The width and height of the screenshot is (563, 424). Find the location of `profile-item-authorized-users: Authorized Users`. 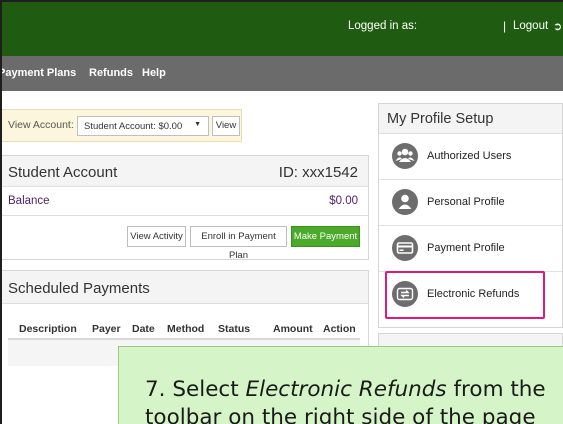

profile-item-authorized-users: Authorized Users is located at coordinates (470, 157).